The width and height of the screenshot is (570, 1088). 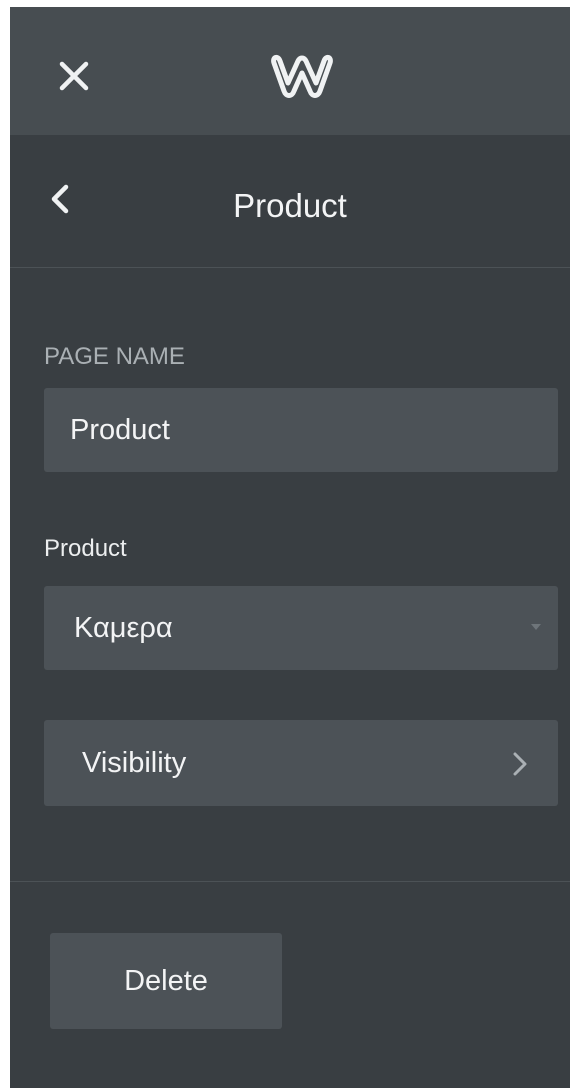 What do you see at coordinates (301, 628) in the screenshot?
I see `product-select: Καμερα` at bounding box center [301, 628].